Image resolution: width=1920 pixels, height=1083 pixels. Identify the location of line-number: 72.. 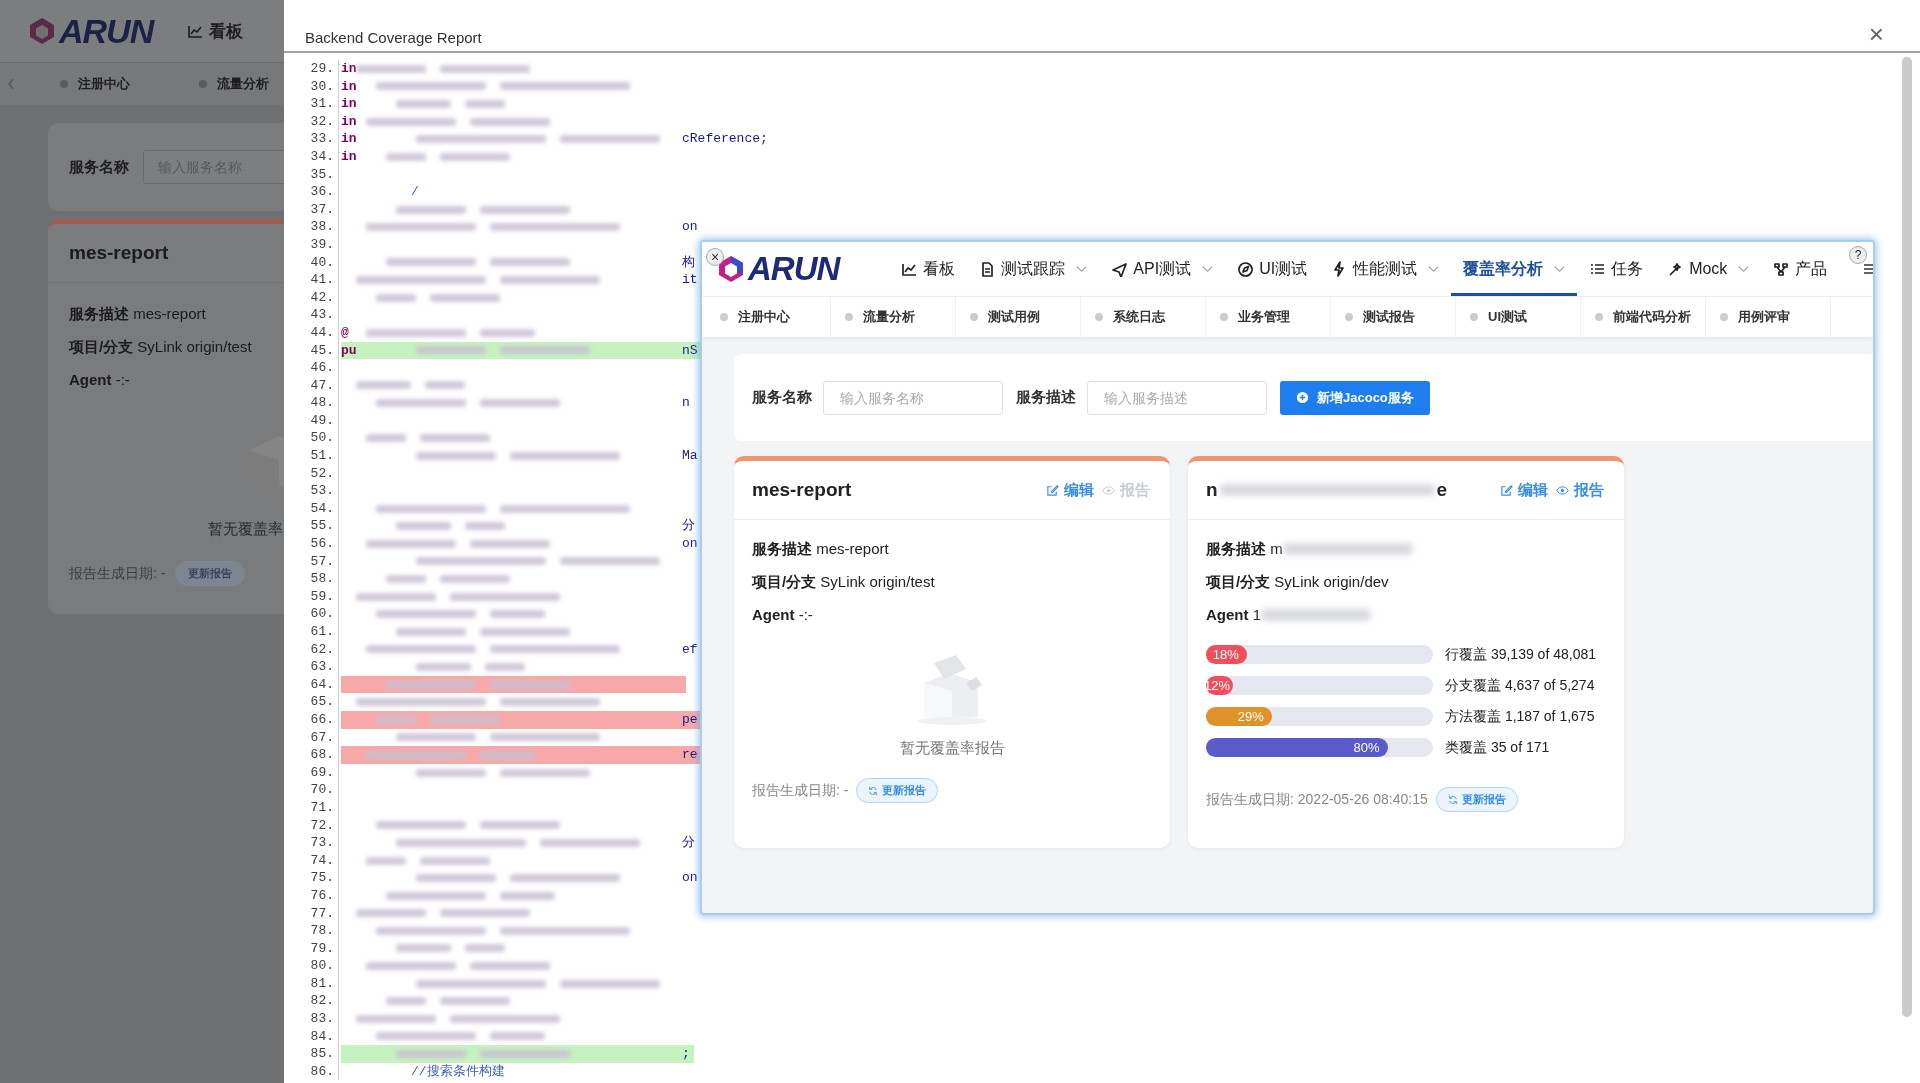
(311, 825).